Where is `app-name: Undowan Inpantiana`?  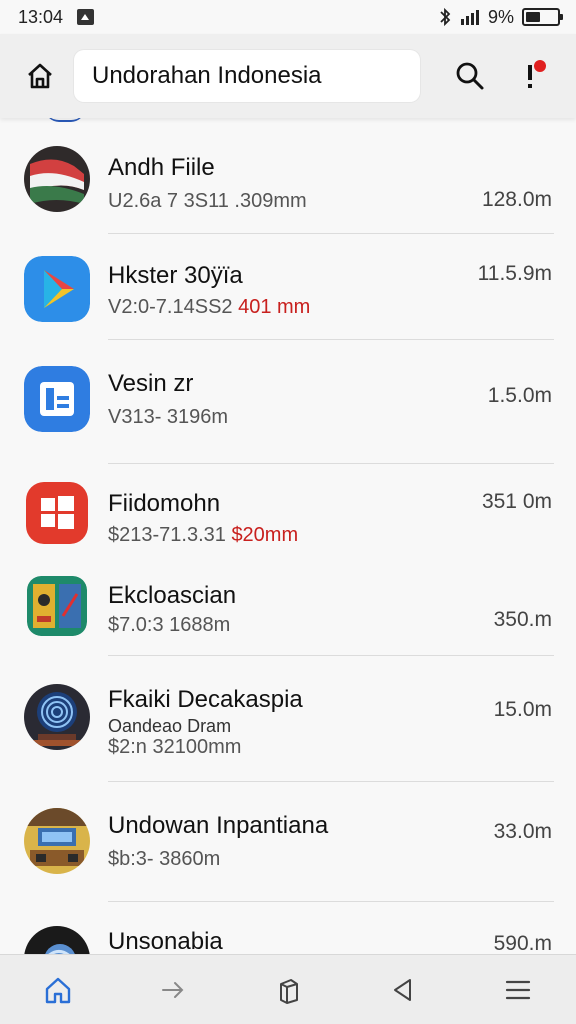 app-name: Undowan Inpantiana is located at coordinates (218, 825).